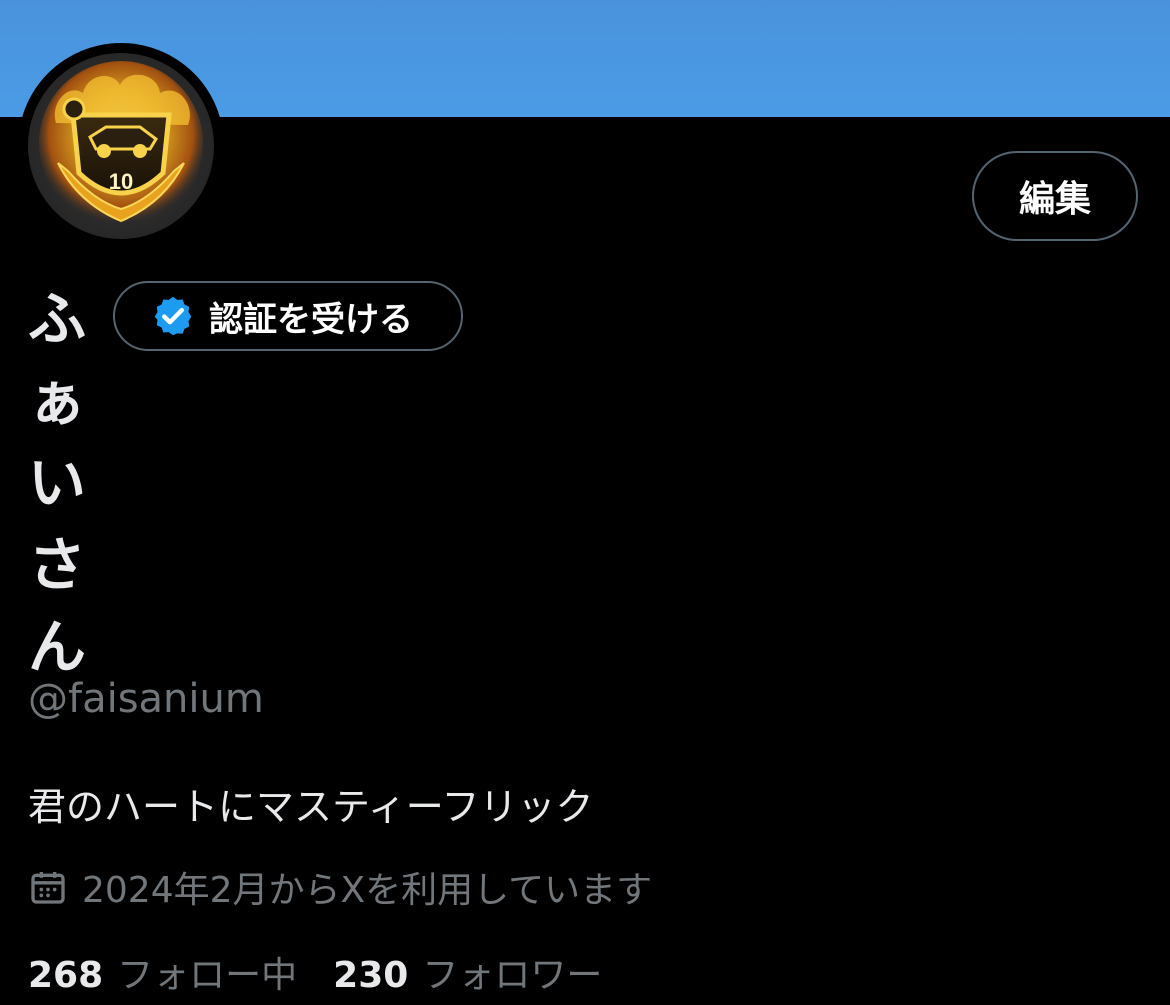  Describe the element at coordinates (311, 319) in the screenshot. I see `get-verified-label: 認証を受ける` at that location.